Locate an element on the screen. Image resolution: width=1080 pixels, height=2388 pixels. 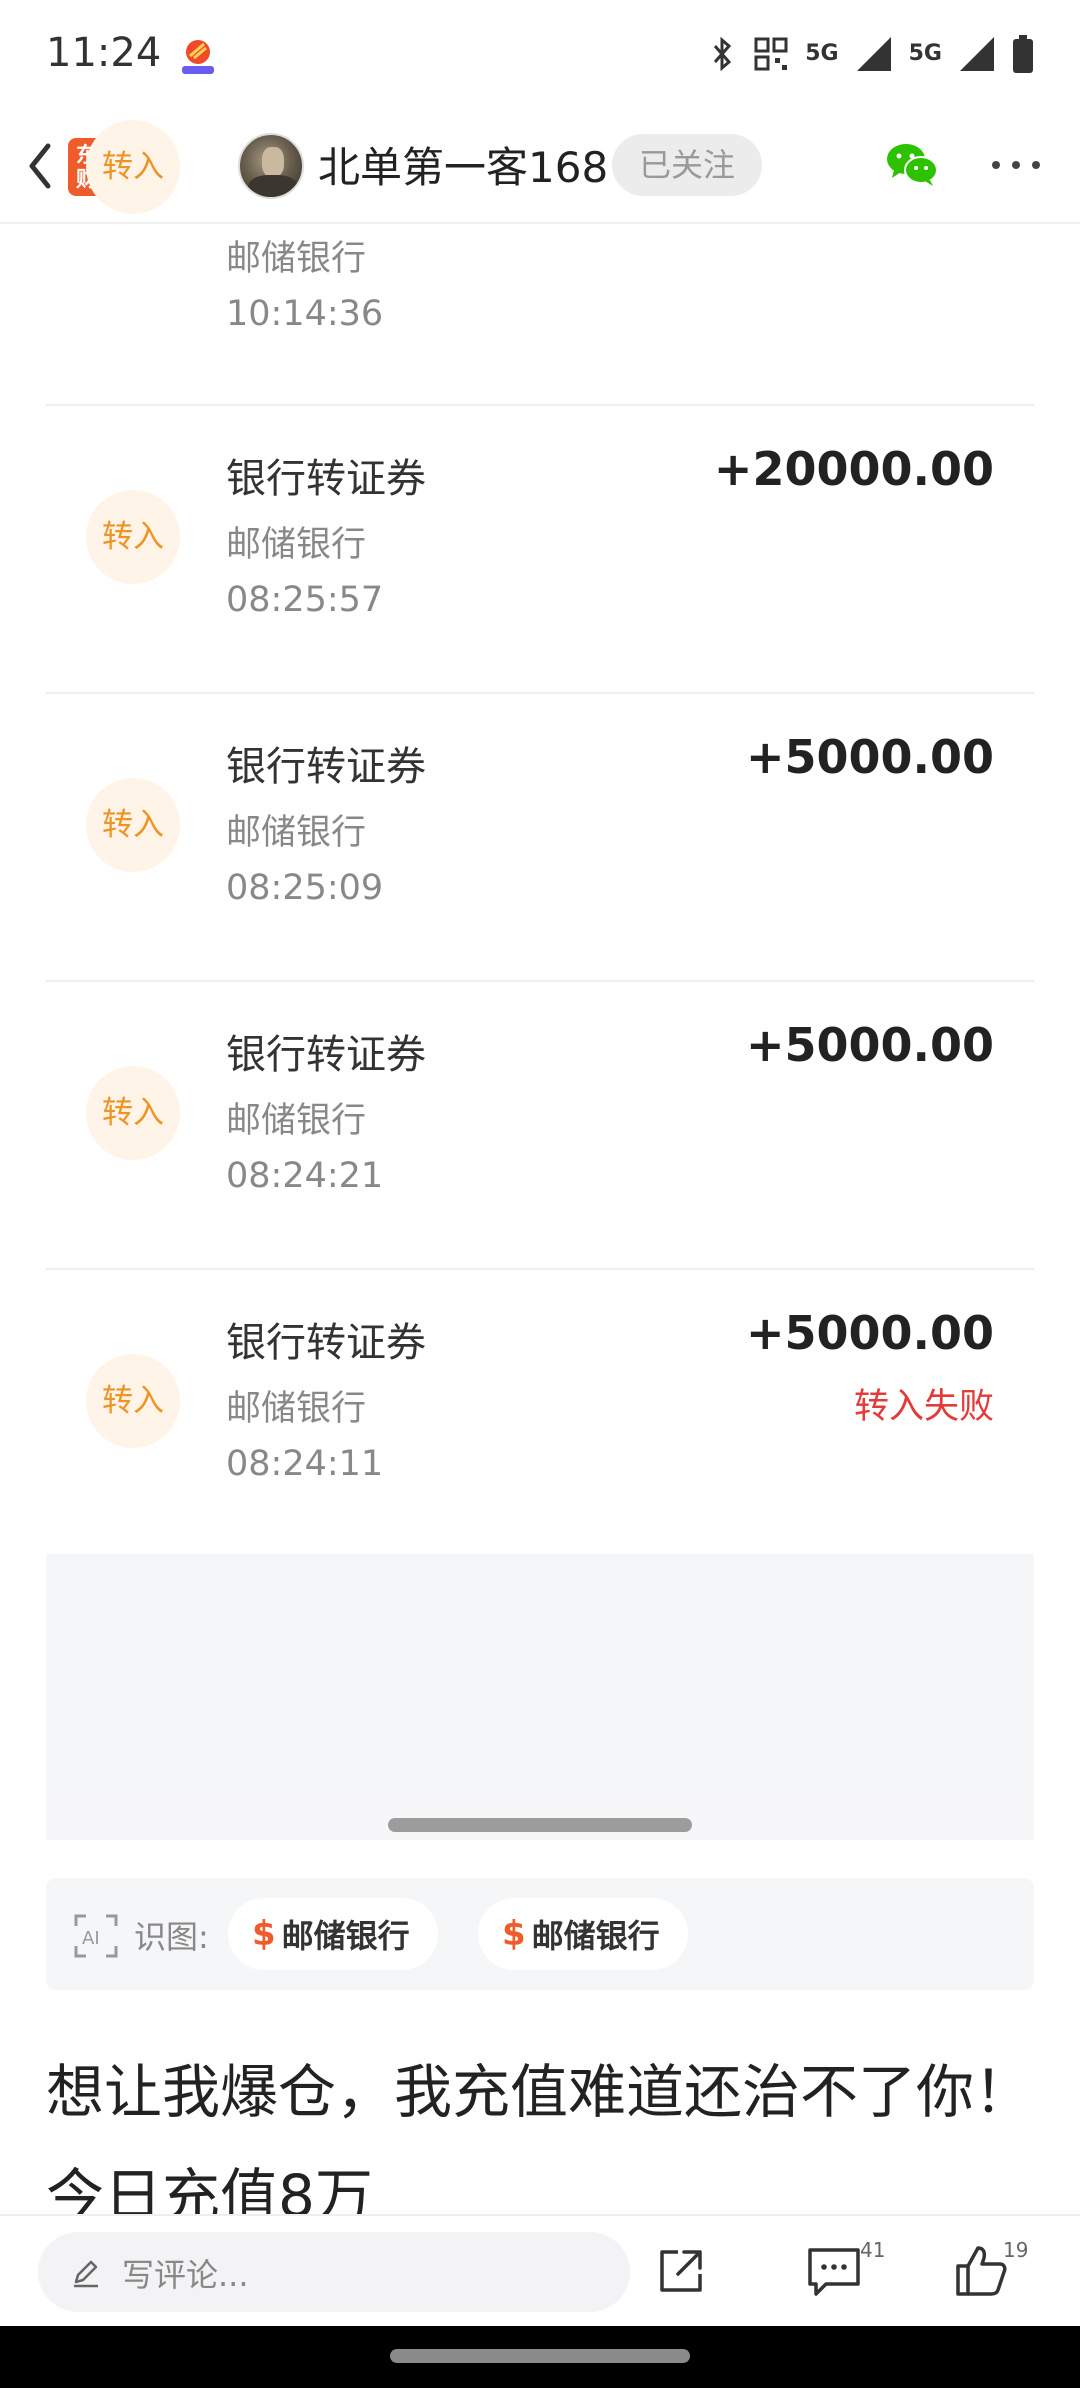
status-icons: 5G 5G is located at coordinates (870, 54).